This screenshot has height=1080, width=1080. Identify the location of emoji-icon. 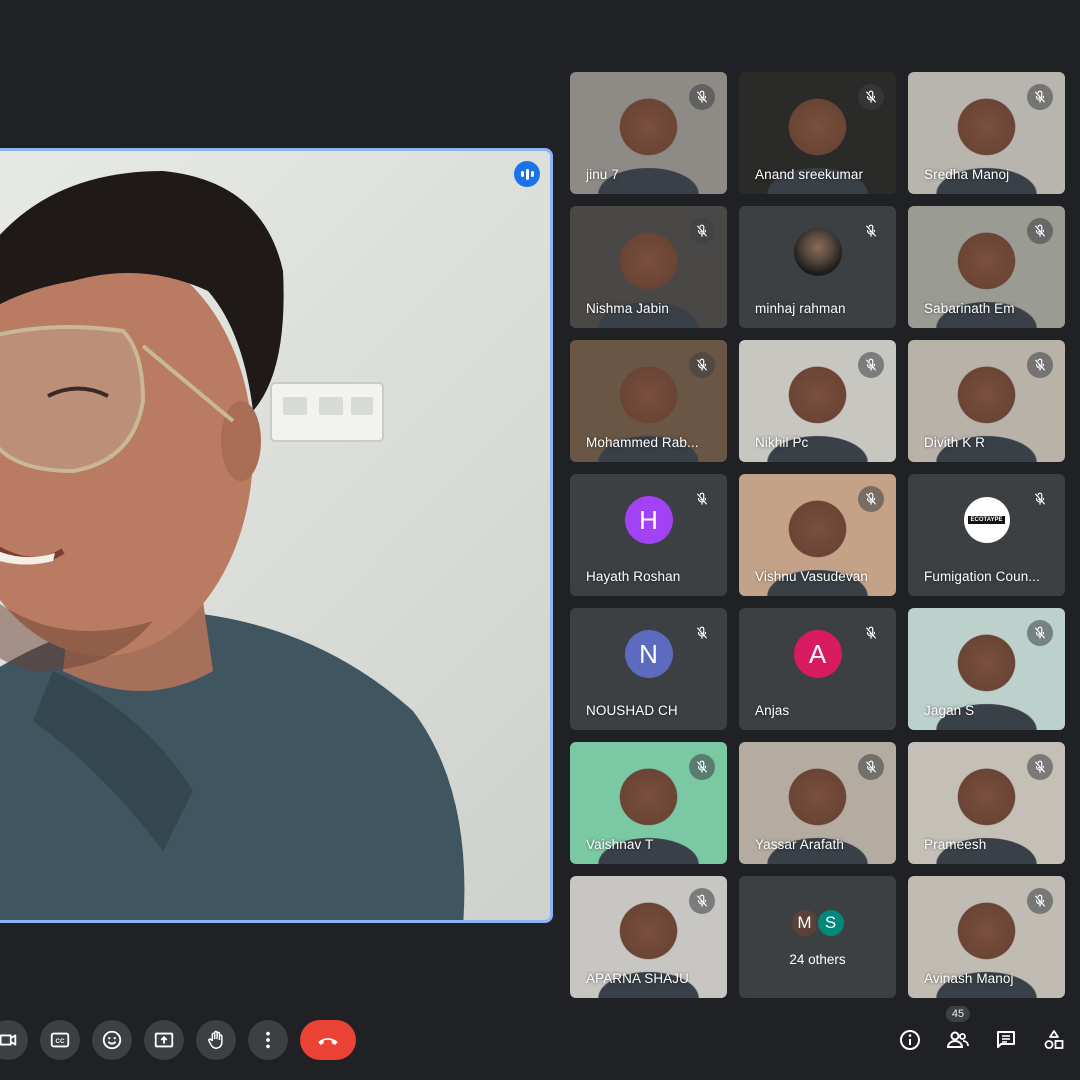
(112, 1040).